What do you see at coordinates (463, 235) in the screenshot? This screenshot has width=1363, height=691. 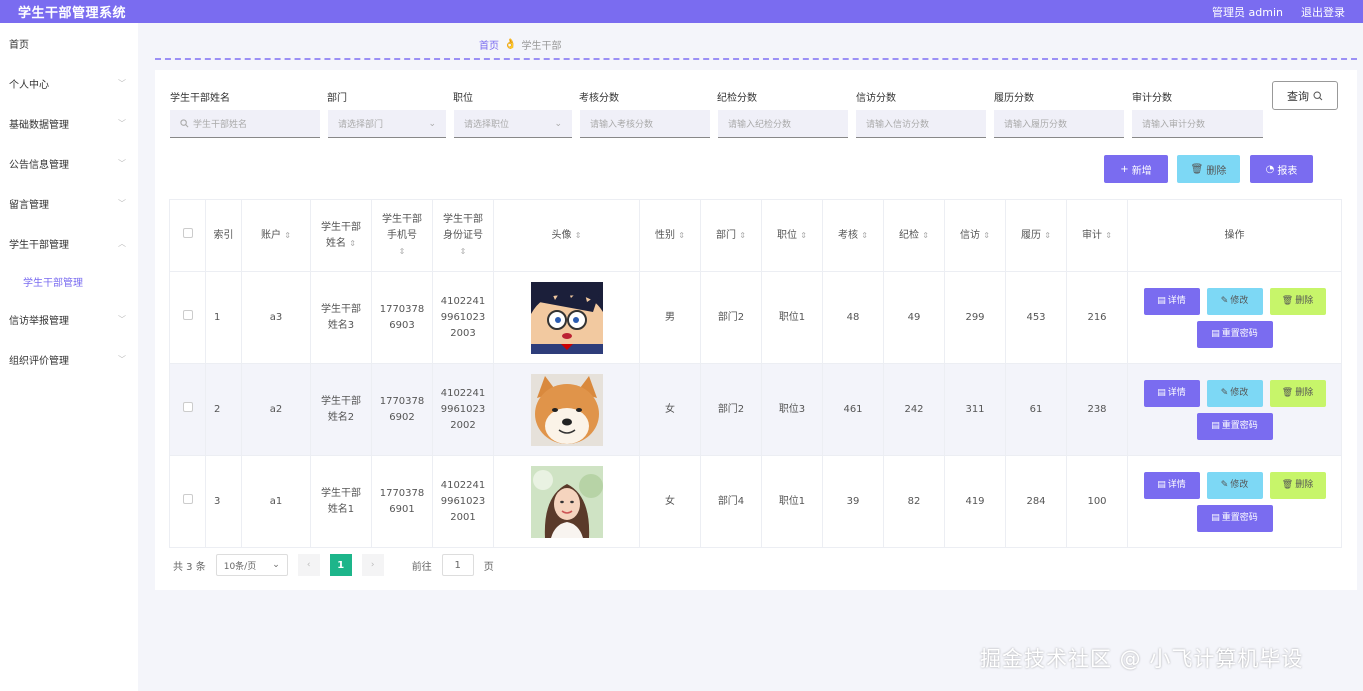 I see `header-idcard: 学生干部 身份证号 ⇕` at bounding box center [463, 235].